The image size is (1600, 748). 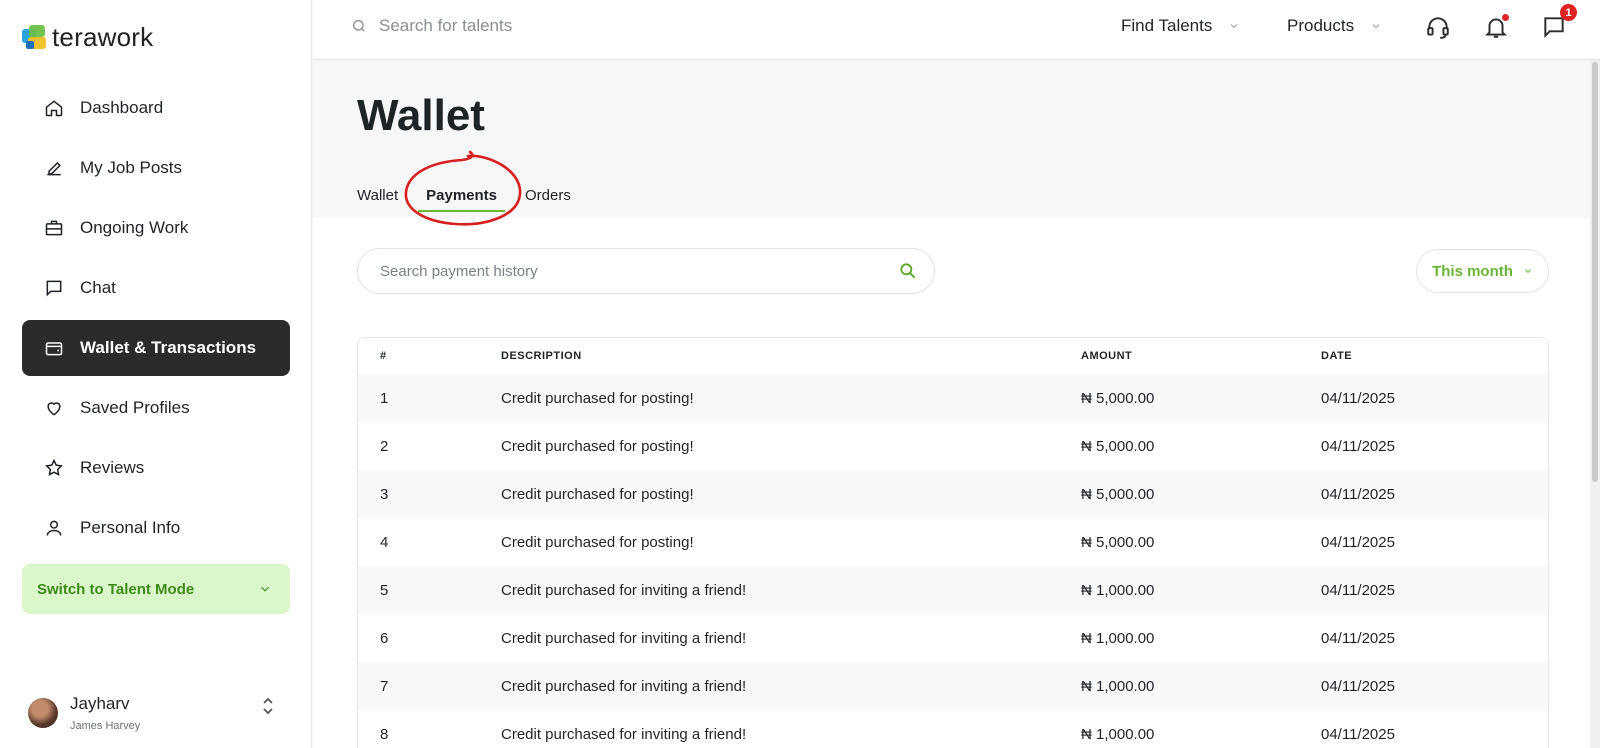 What do you see at coordinates (54, 528) in the screenshot?
I see `user-icon` at bounding box center [54, 528].